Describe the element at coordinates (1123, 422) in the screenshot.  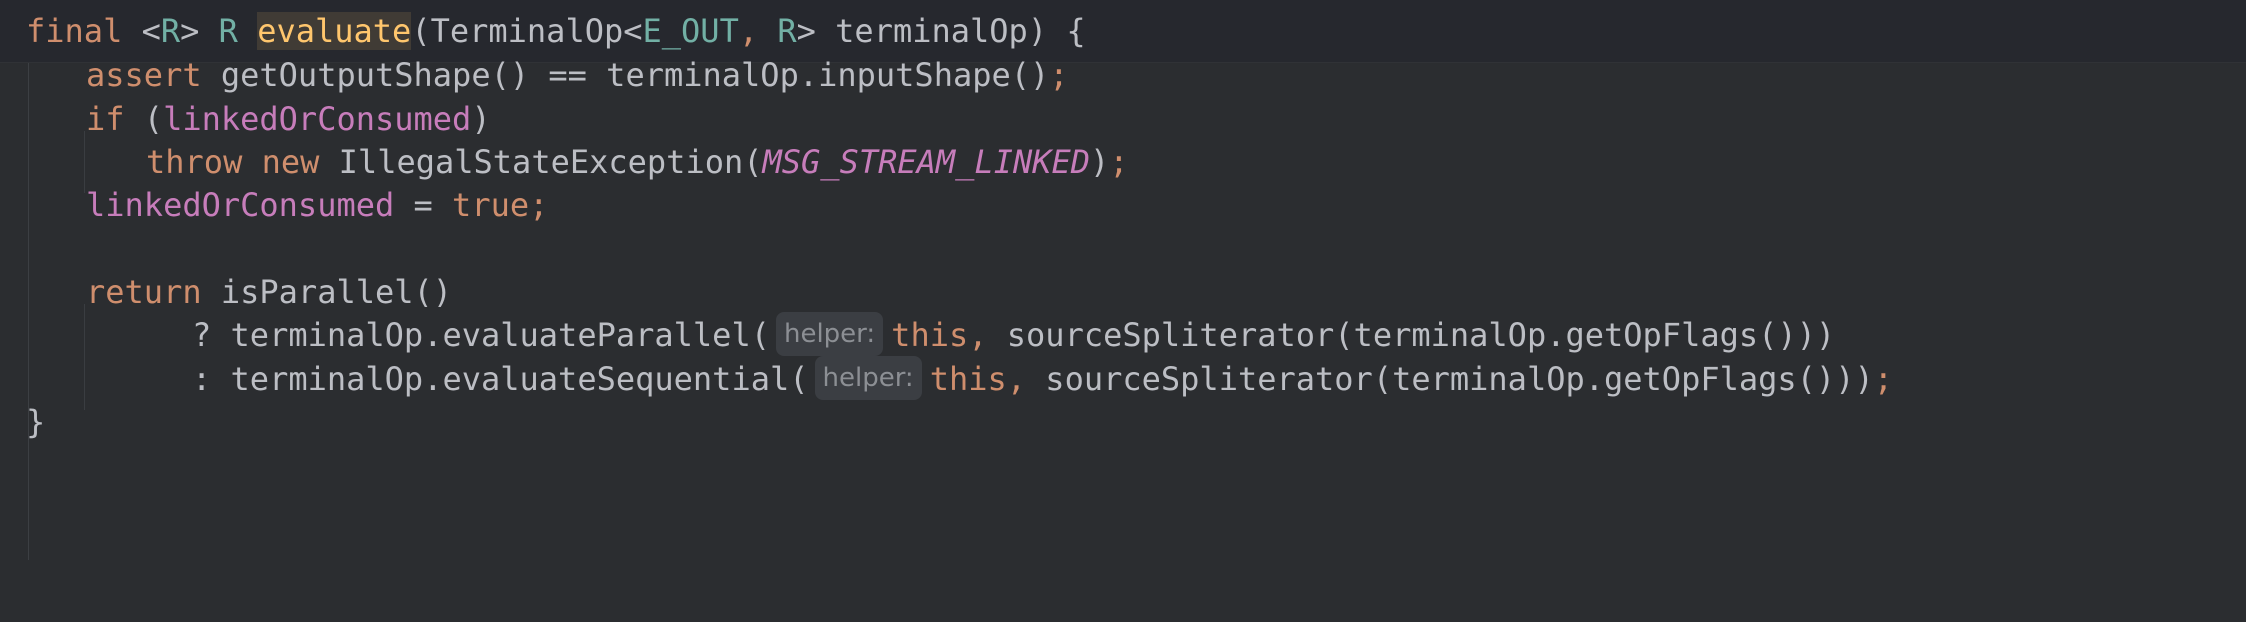
I see `code-line: }` at that location.